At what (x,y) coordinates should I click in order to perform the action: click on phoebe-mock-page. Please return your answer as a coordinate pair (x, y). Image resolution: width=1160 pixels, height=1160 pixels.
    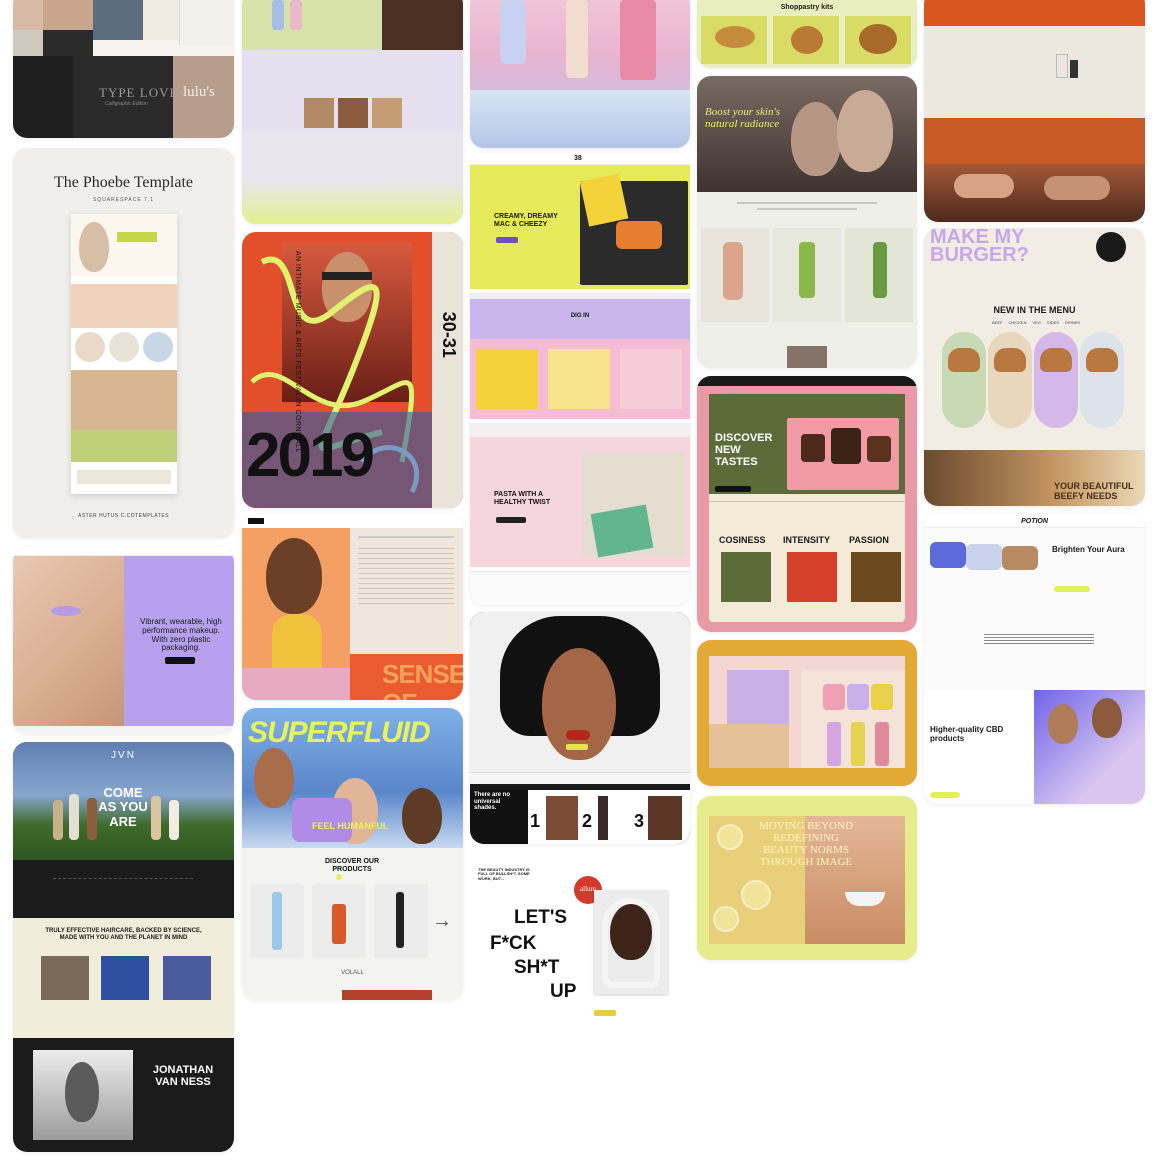
    Looking at the image, I should click on (124, 354).